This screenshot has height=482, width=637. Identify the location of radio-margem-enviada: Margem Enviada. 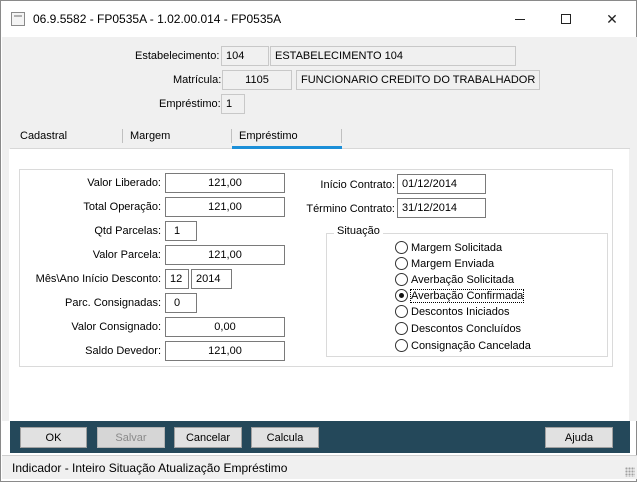
(444, 263).